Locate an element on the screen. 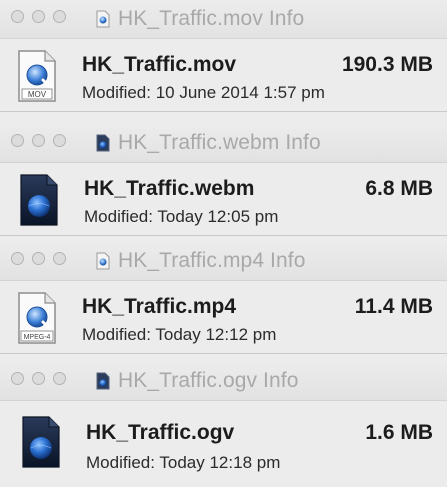  window-title: HK_Traffic.ogv Info is located at coordinates (208, 380).